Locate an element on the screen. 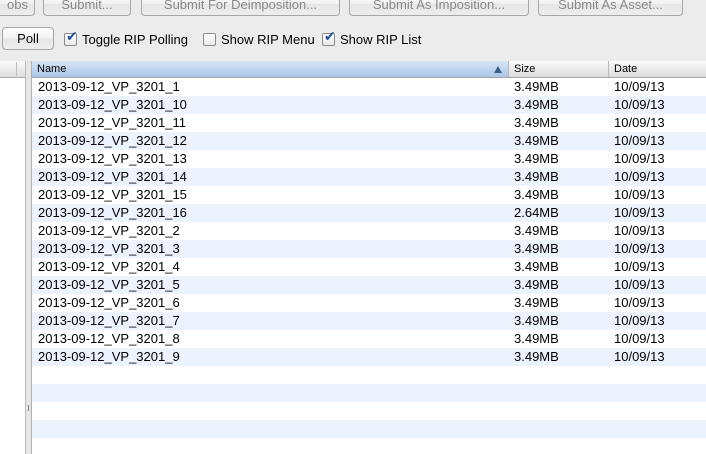 The width and height of the screenshot is (706, 454). cell-name: 2013-09-12_VP_3201_15 is located at coordinates (112, 194).